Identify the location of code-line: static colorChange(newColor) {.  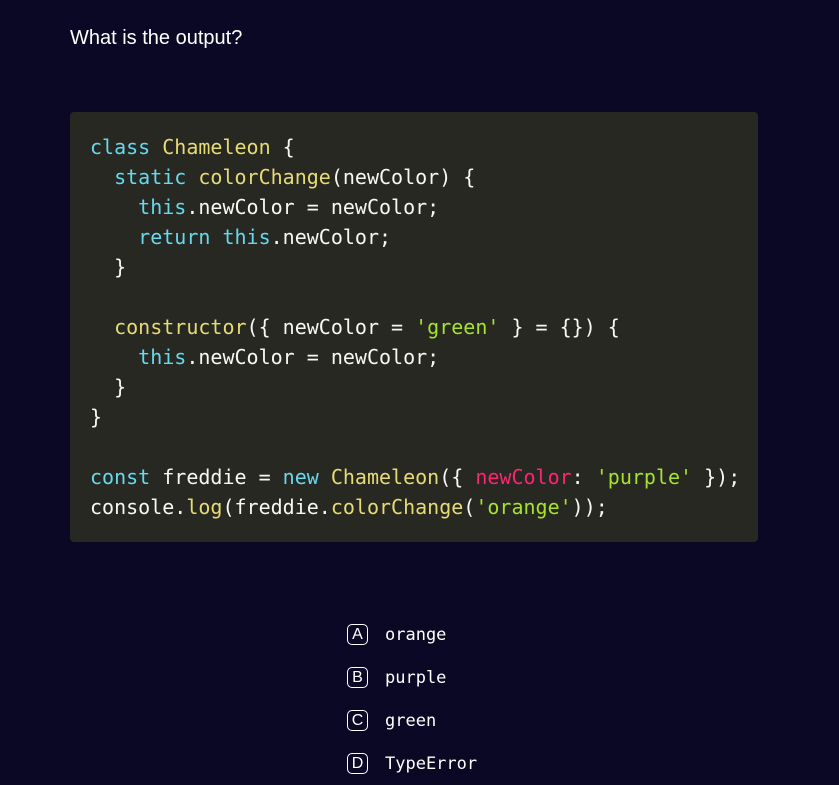
(414, 177).